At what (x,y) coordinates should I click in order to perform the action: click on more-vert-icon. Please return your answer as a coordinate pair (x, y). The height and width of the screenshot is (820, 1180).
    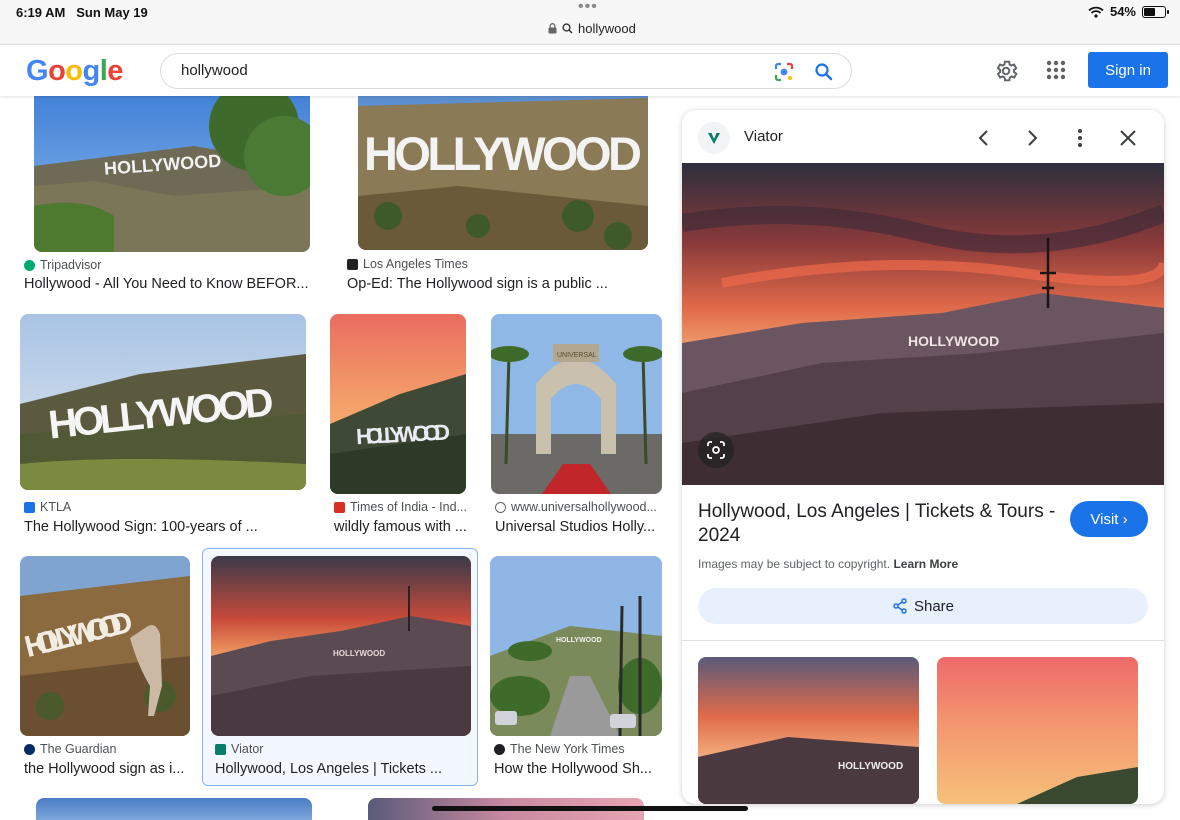
    Looking at the image, I should click on (1080, 138).